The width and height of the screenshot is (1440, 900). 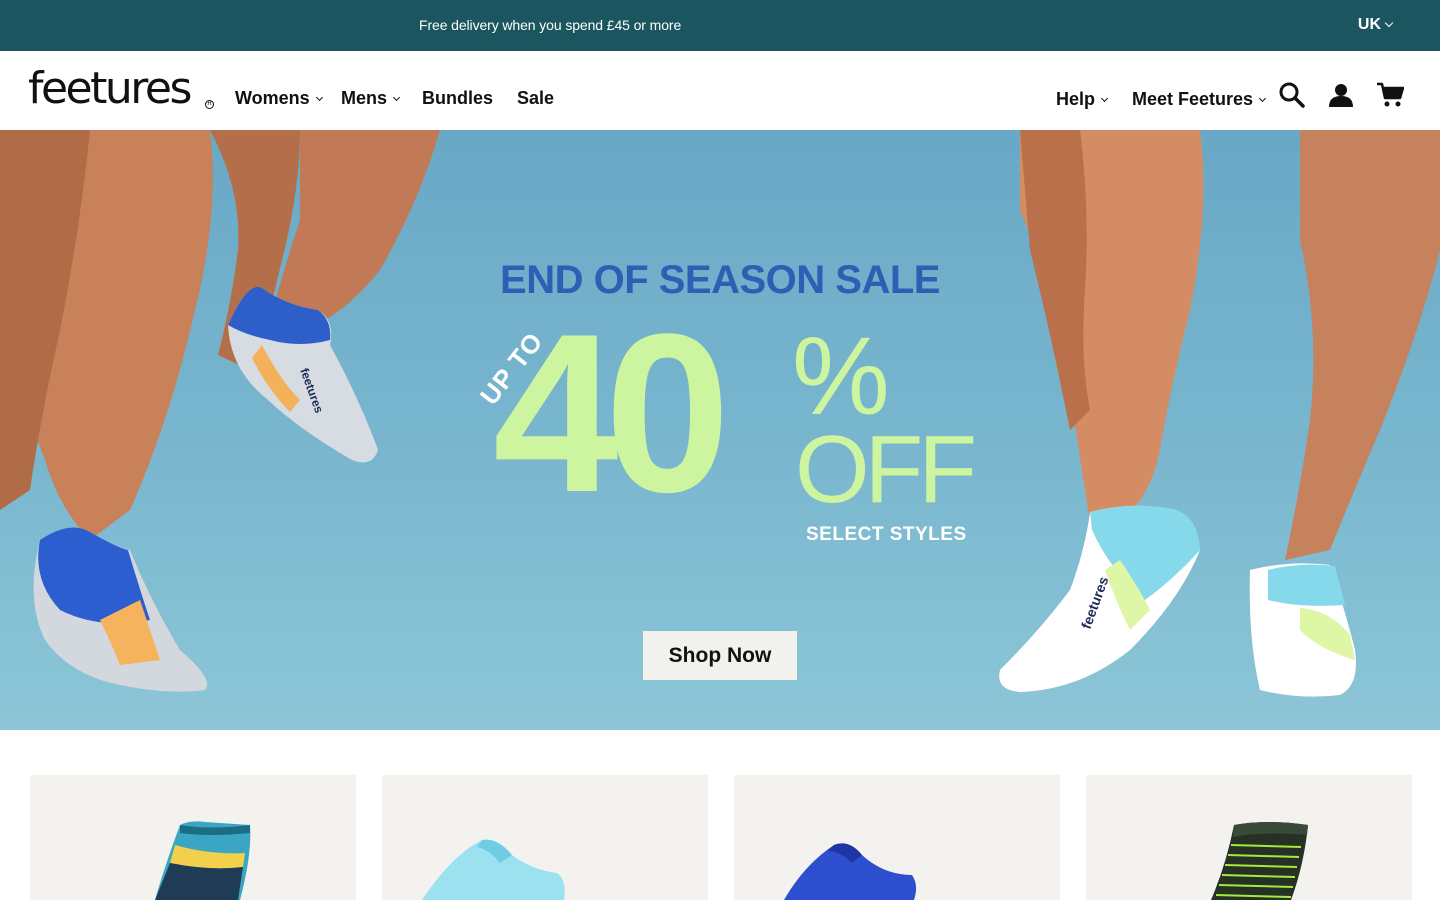 I want to click on nav-mens: Mens, so click(x=371, y=98).